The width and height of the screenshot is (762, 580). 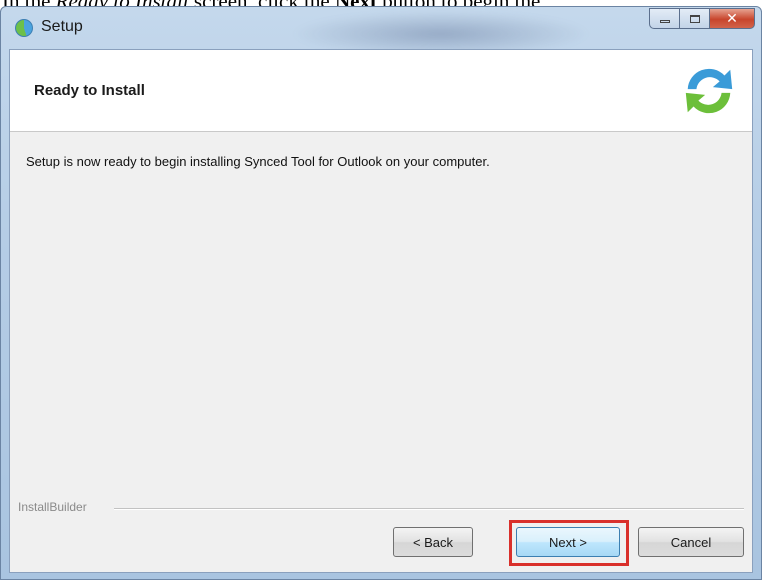 I want to click on window-title: Setup, so click(x=62, y=26).